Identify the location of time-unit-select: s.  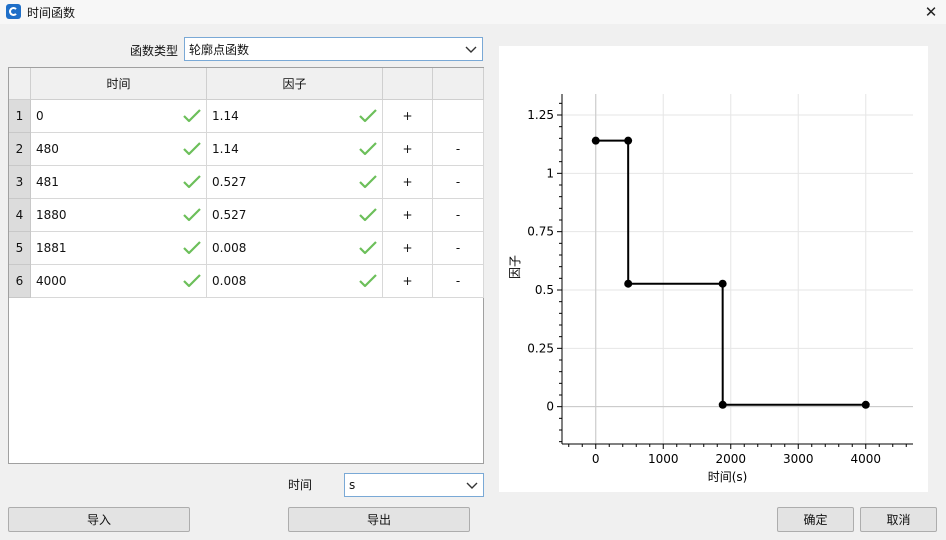
(414, 485).